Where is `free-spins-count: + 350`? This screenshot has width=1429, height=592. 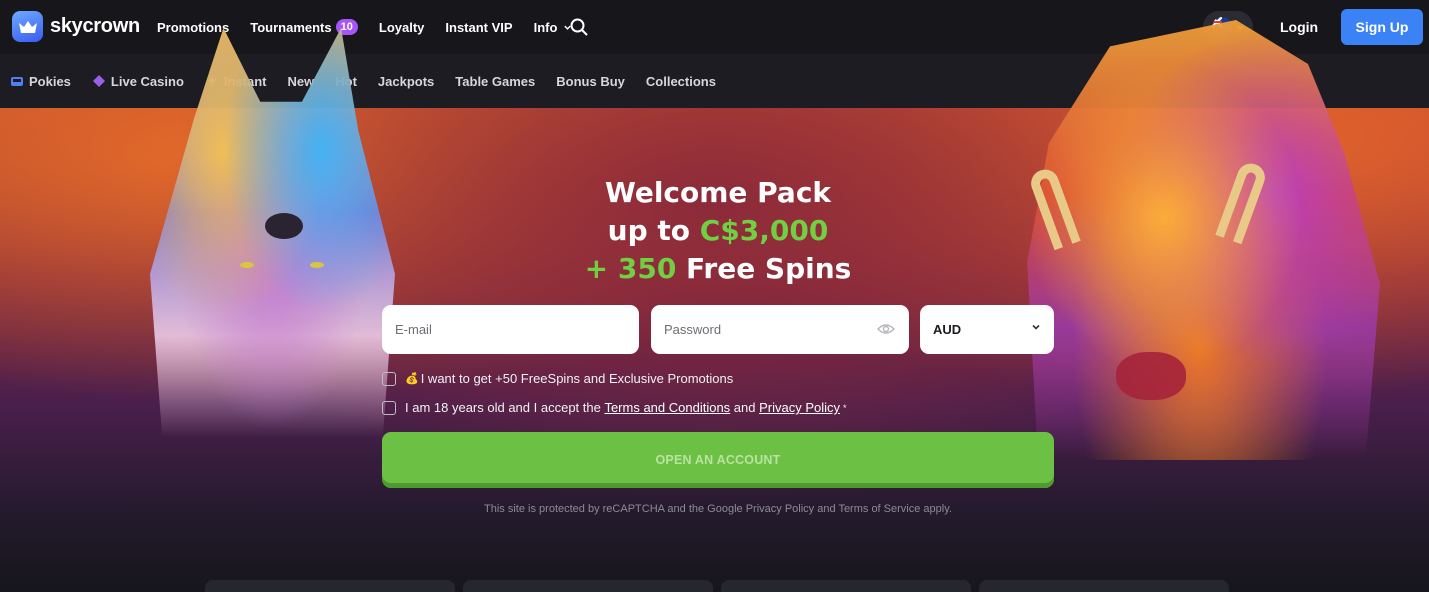
free-spins-count: + 350 is located at coordinates (630, 268).